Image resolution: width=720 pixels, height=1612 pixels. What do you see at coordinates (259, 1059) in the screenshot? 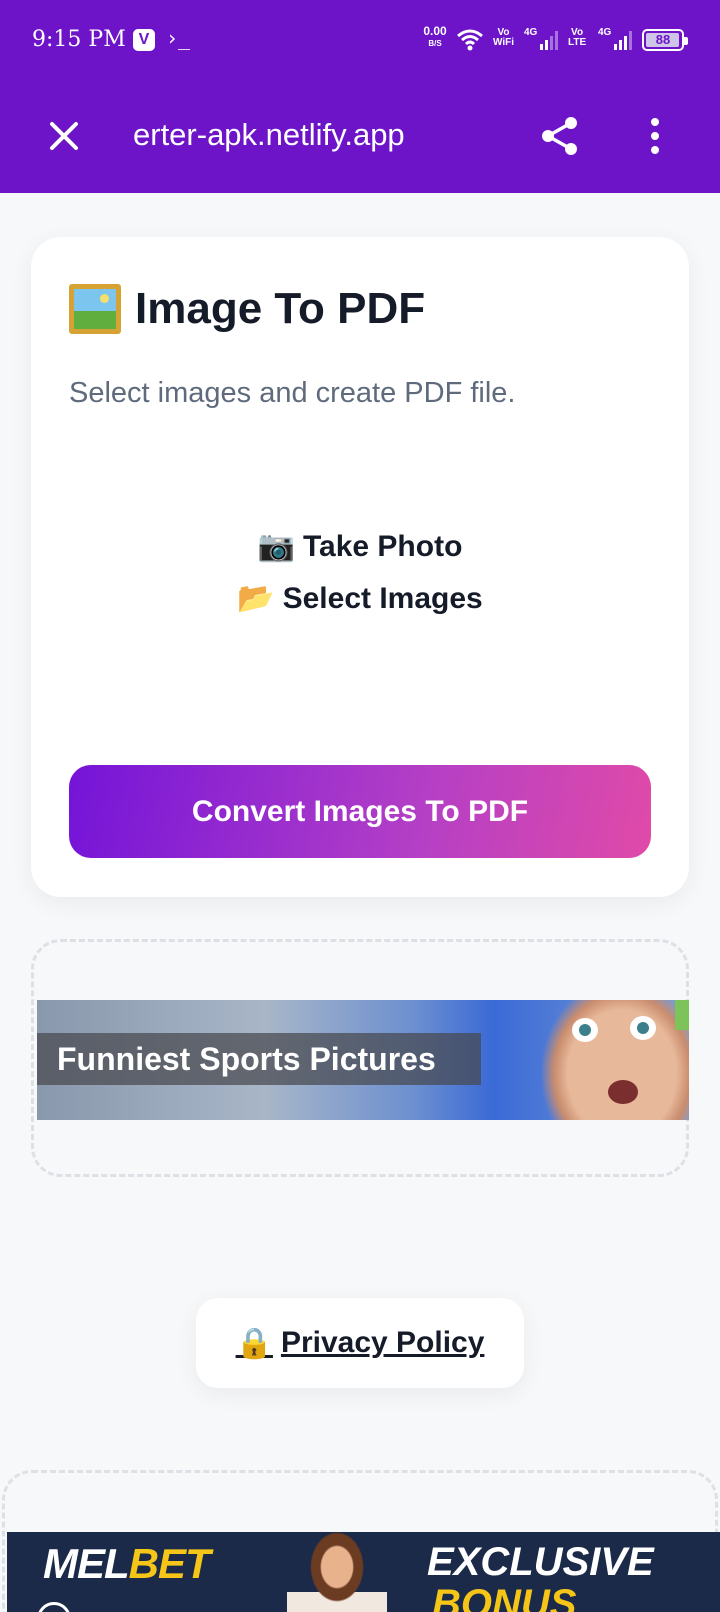
I see `ad-caption: Funniest Sports Pictures` at bounding box center [259, 1059].